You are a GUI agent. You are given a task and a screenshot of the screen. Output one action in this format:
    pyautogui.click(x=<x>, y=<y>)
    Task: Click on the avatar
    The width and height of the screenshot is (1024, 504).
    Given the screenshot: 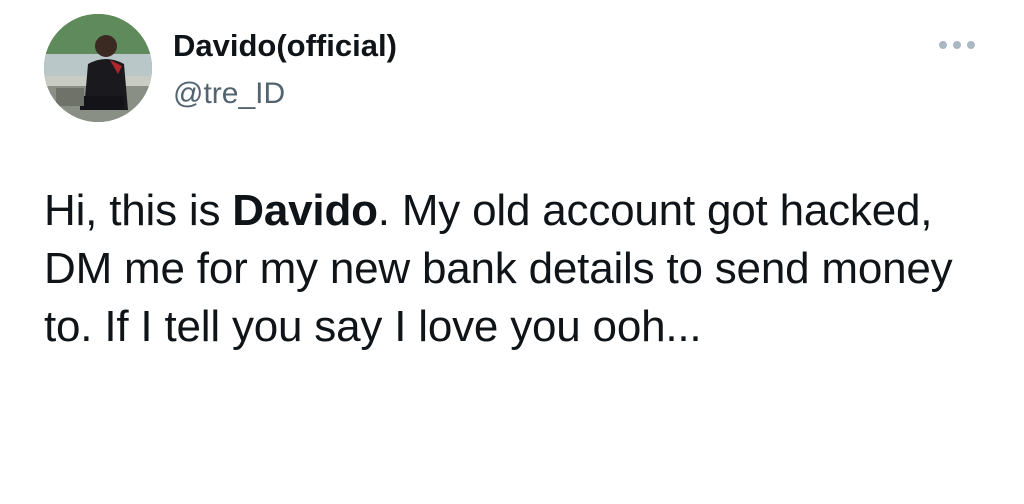 What is the action you would take?
    pyautogui.click(x=98, y=68)
    